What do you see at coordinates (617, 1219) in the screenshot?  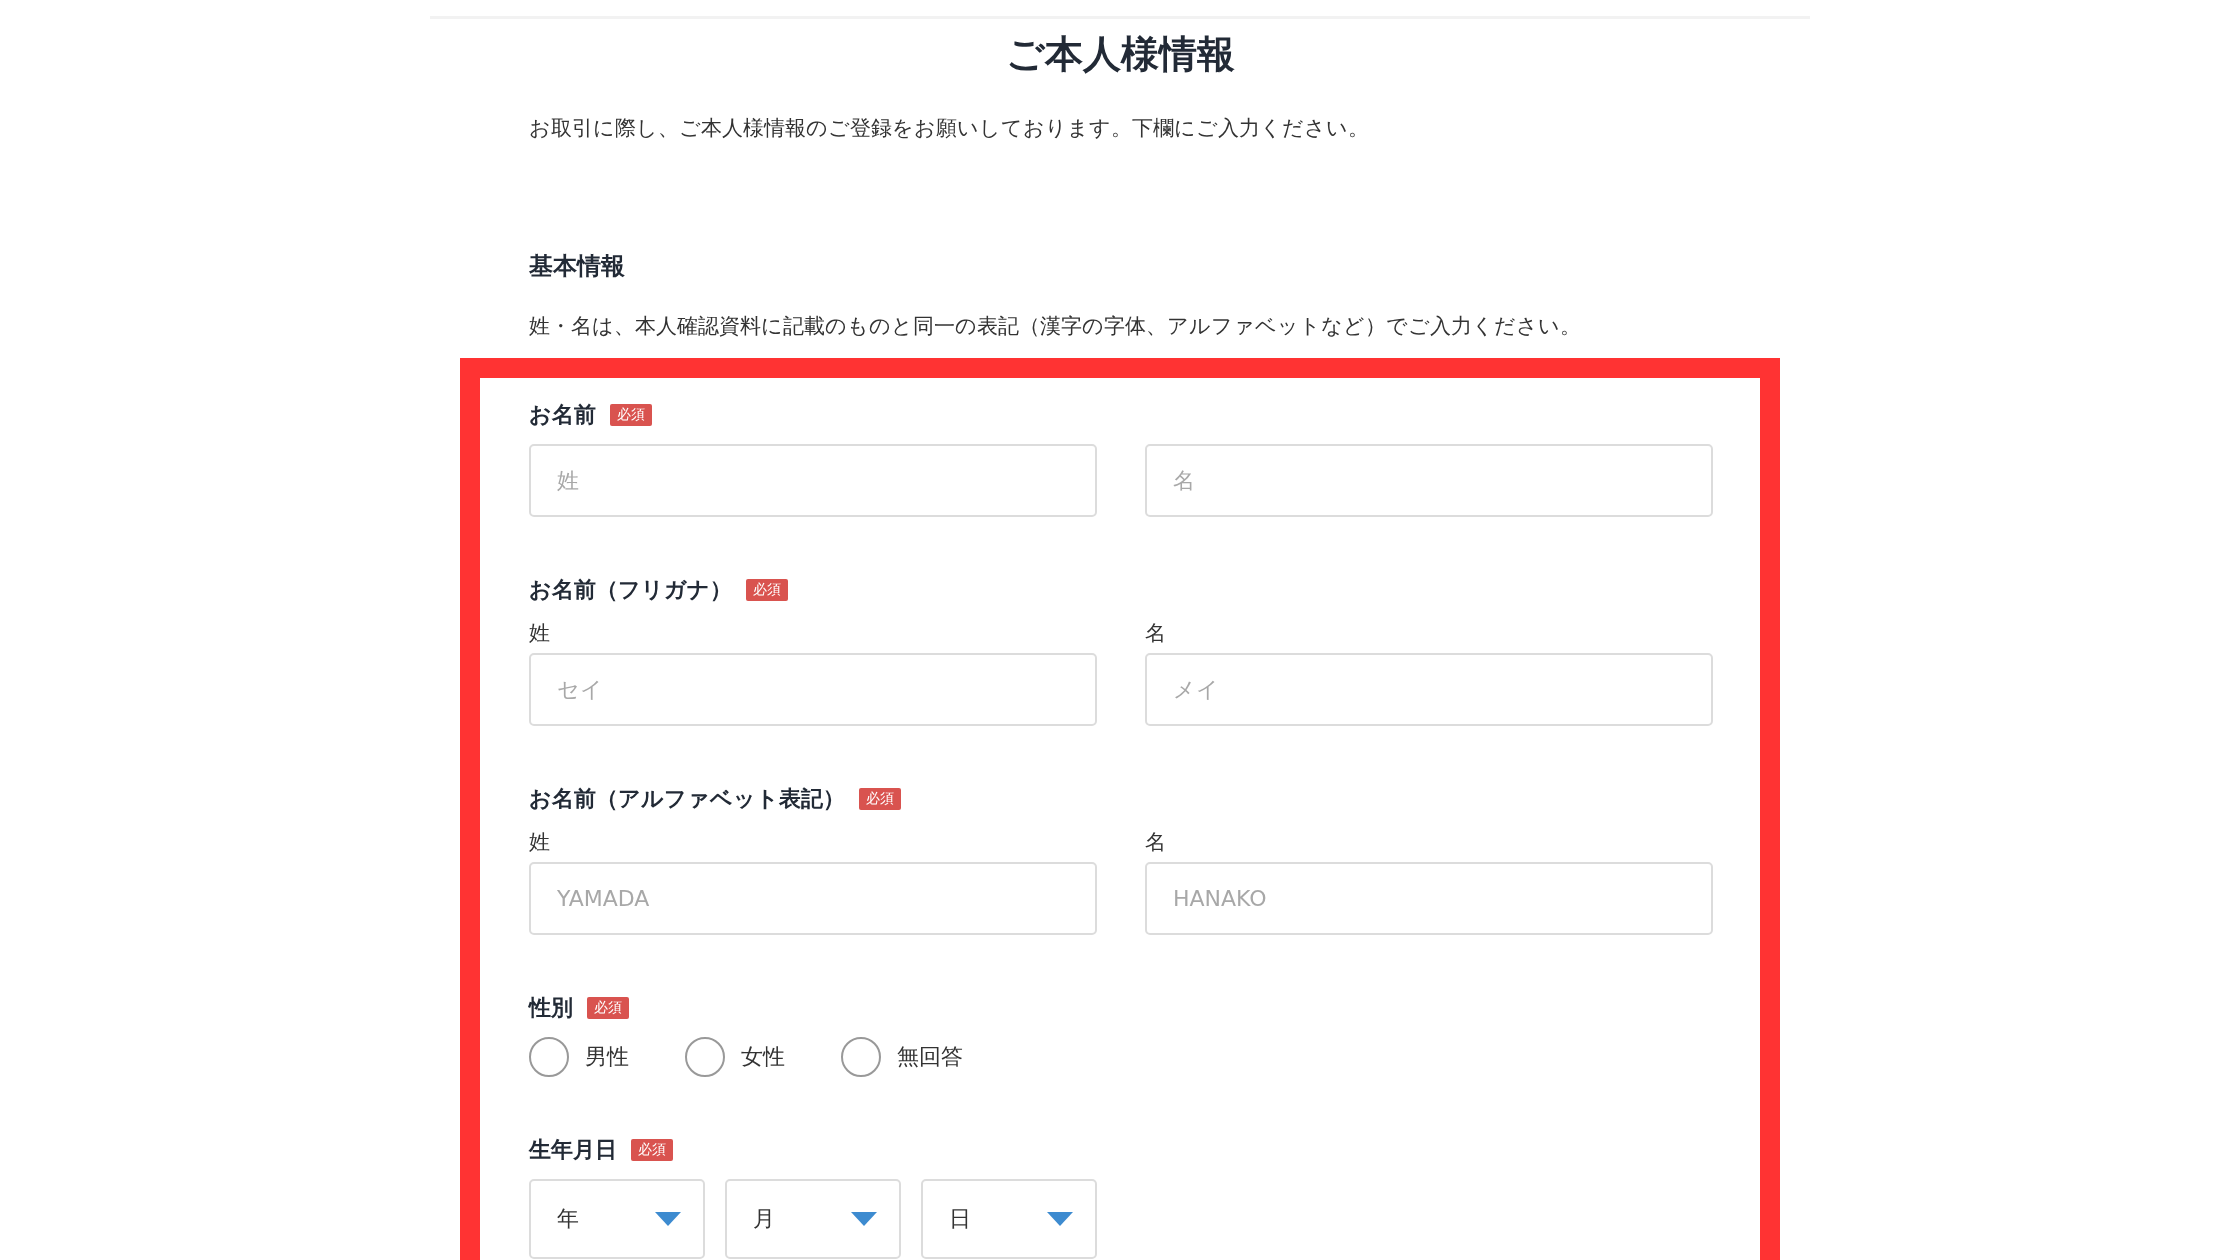 I see `dropdown-select: 年` at bounding box center [617, 1219].